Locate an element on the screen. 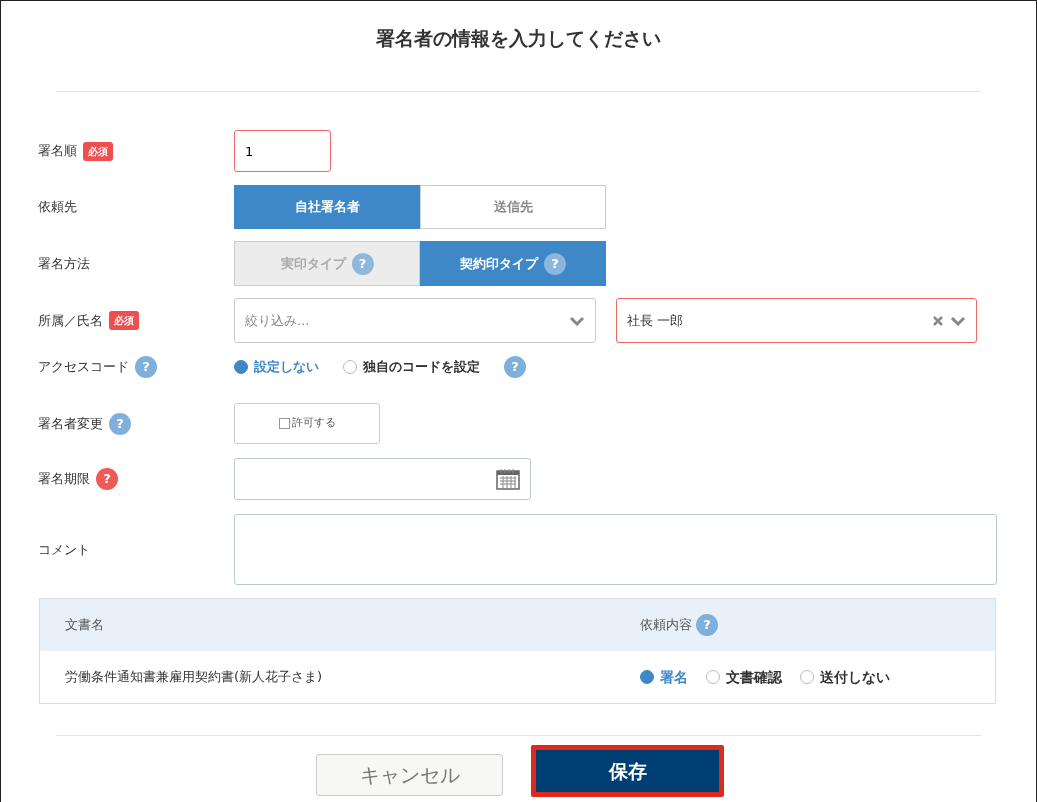 This screenshot has height=802, width=1037. calendar-icon is located at coordinates (508, 479).